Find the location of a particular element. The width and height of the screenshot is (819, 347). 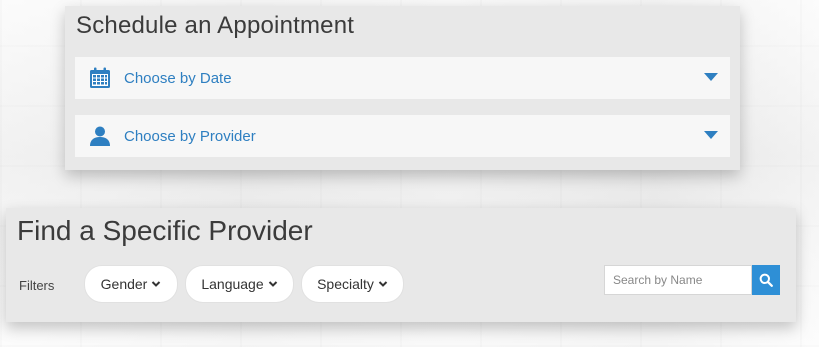

specialty-filter-label: Specialty is located at coordinates (345, 284).